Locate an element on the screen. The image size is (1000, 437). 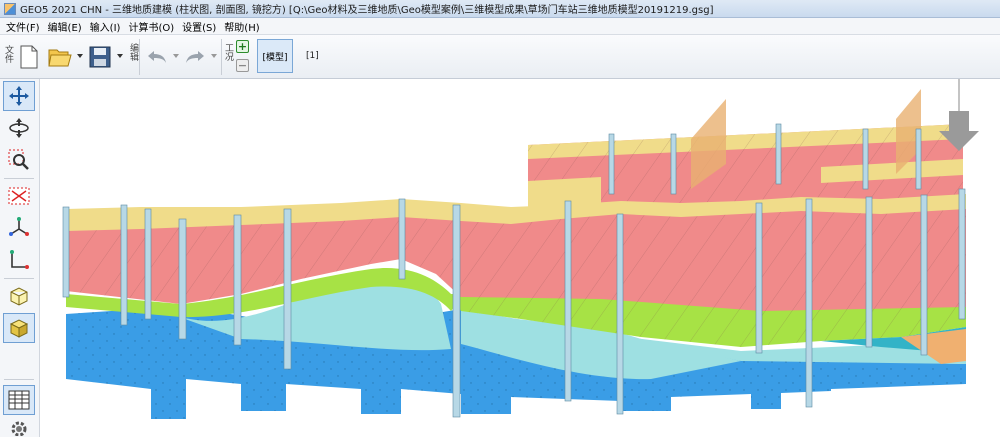
new-file-button is located at coordinates (29, 57).